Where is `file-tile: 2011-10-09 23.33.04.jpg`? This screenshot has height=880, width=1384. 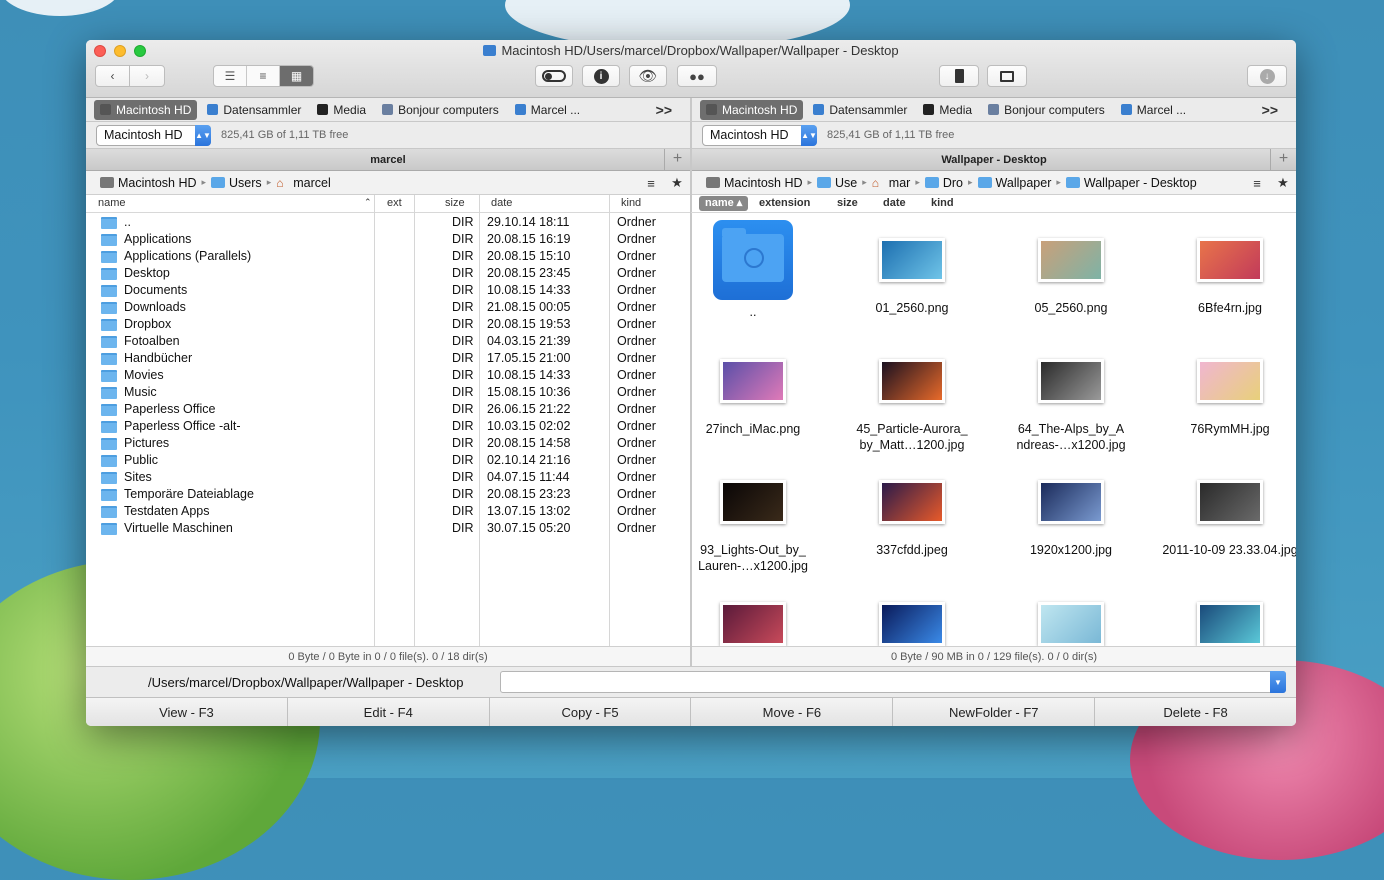
file-tile: 2011-10-09 23.33.04.jpg is located at coordinates (1225, 510).